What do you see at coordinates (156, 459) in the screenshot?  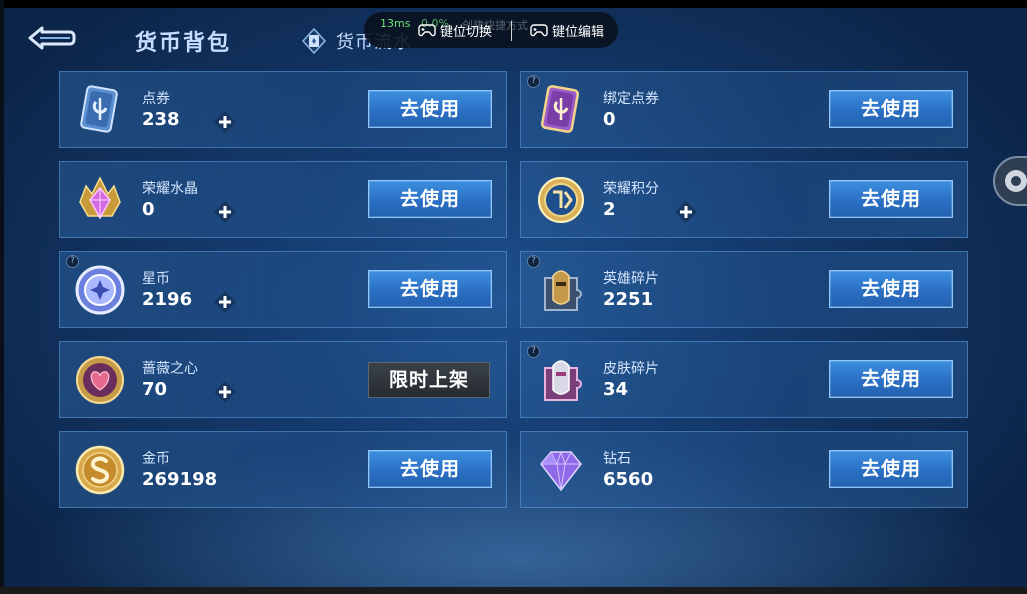 I see `currency-name: 金币` at bounding box center [156, 459].